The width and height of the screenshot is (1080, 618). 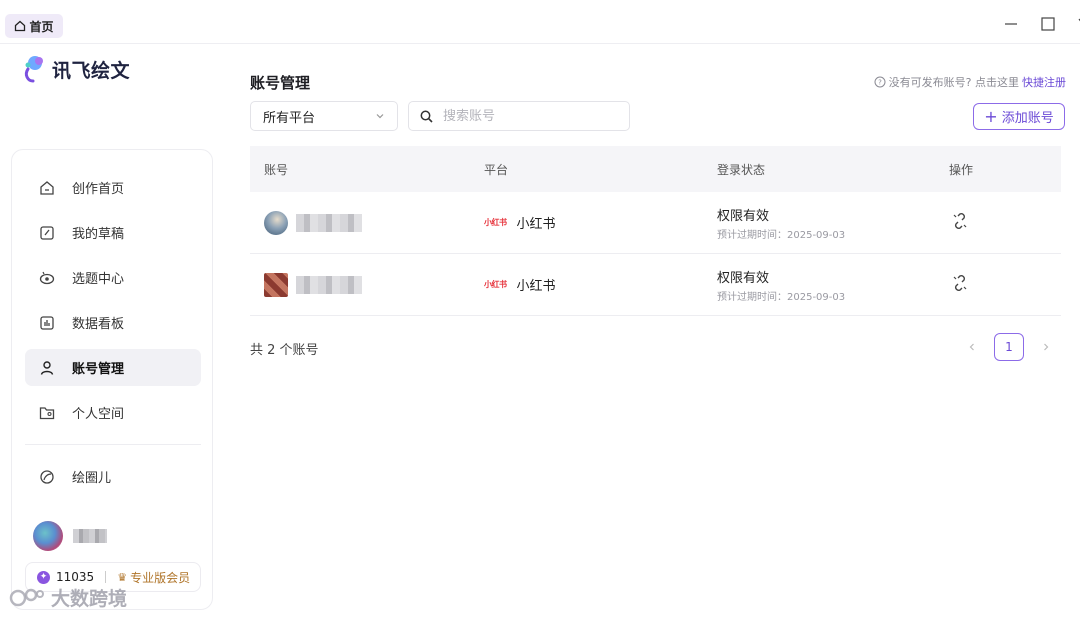 I want to click on watermark-text: 大数跨境, so click(x=89, y=599).